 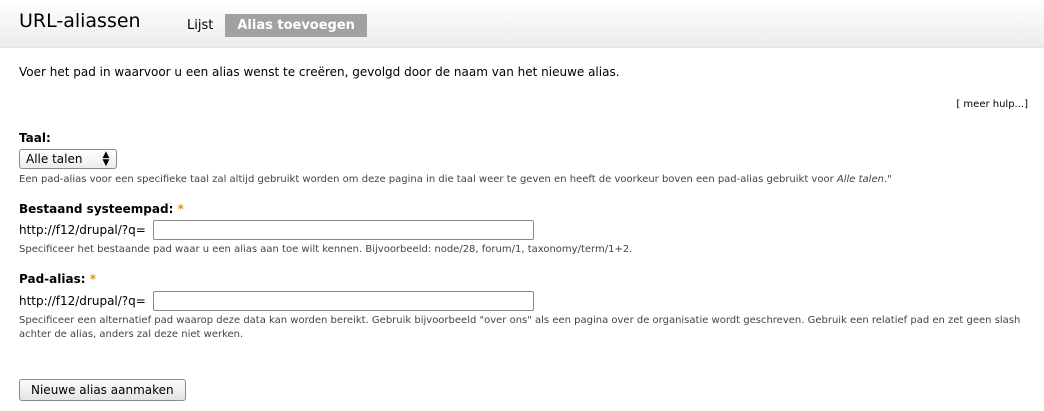 I want to click on language-select: Alle talen ▲ ▼, so click(x=68, y=159).